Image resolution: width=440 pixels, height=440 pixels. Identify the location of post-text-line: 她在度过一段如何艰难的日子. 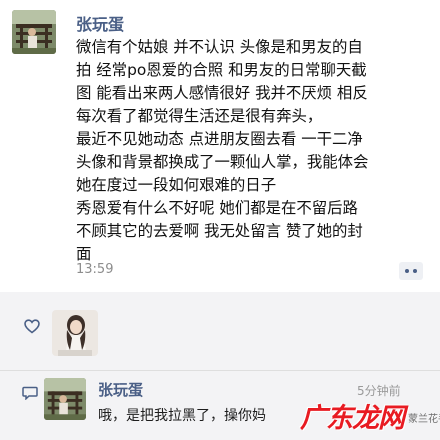
(176, 185).